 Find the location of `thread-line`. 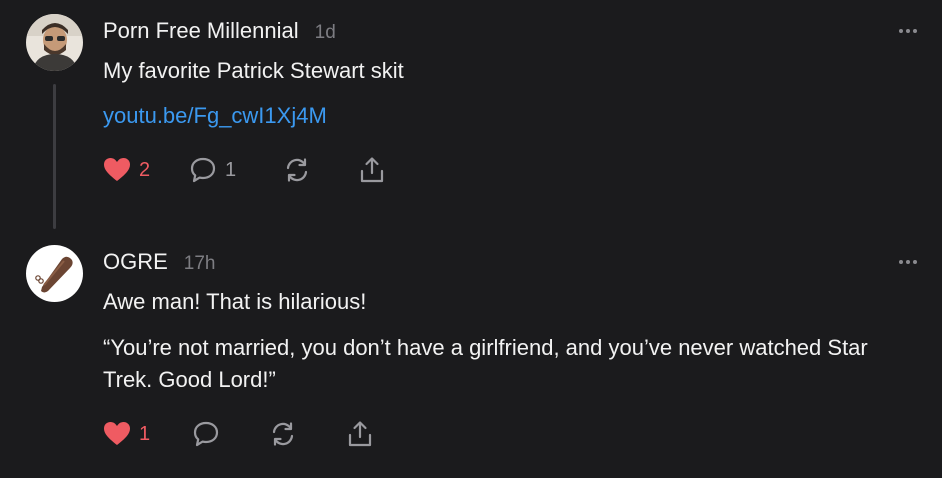

thread-line is located at coordinates (54, 156).